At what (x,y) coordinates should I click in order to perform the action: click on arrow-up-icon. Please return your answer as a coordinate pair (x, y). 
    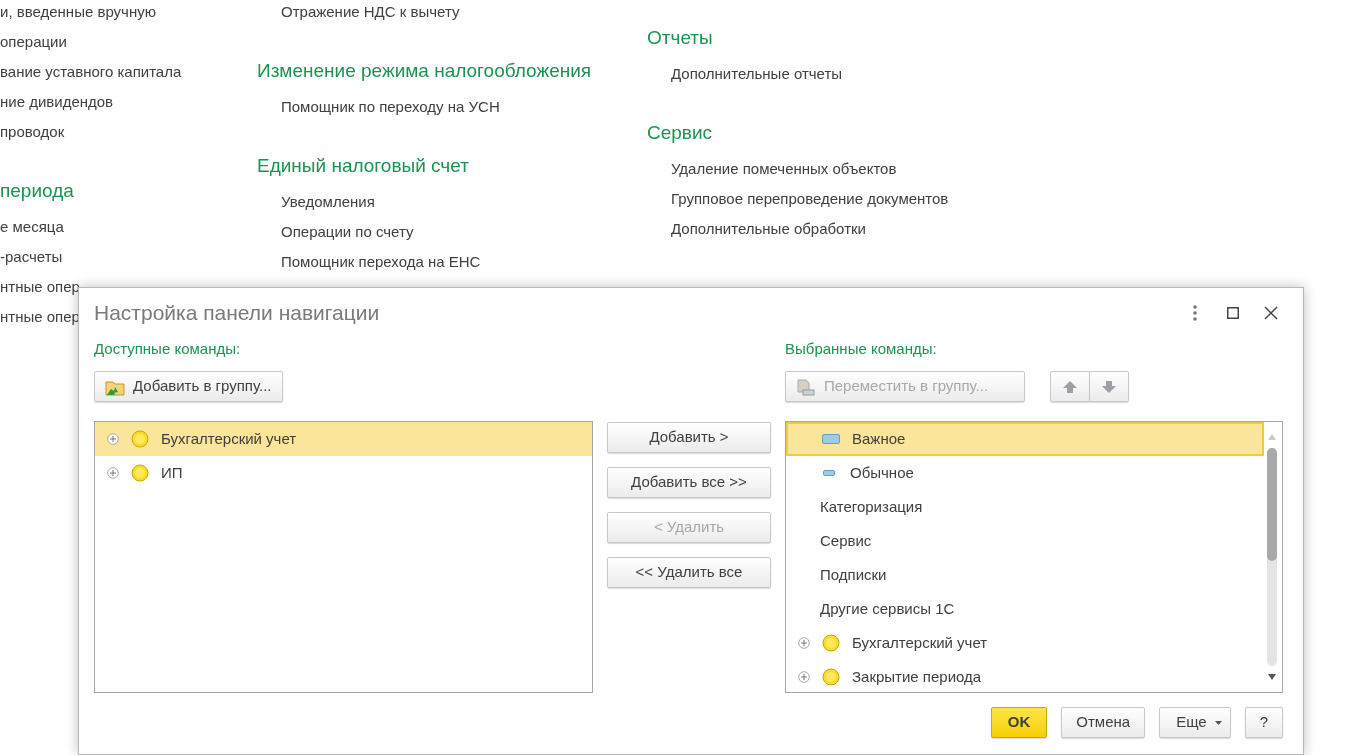
    Looking at the image, I should click on (1070, 386).